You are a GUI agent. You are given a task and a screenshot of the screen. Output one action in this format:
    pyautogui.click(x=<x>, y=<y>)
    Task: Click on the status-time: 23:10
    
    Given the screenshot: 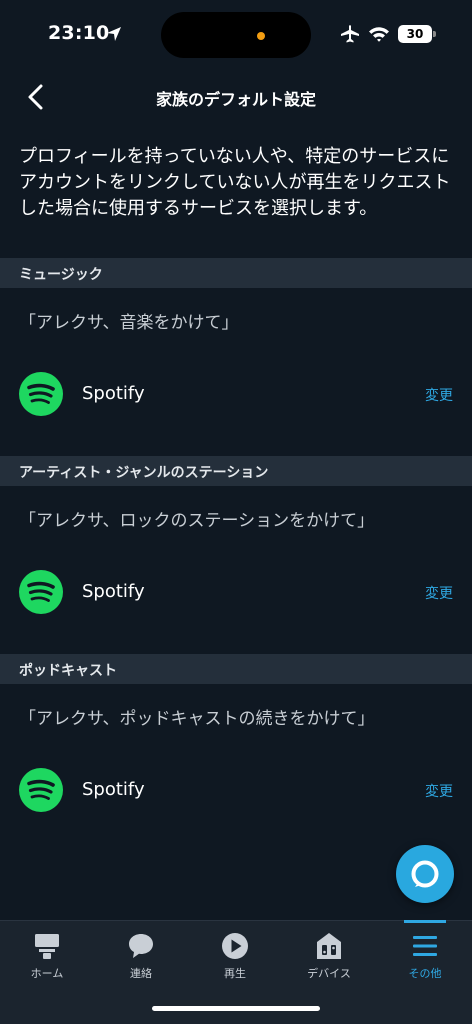 What is the action you would take?
    pyautogui.click(x=79, y=33)
    